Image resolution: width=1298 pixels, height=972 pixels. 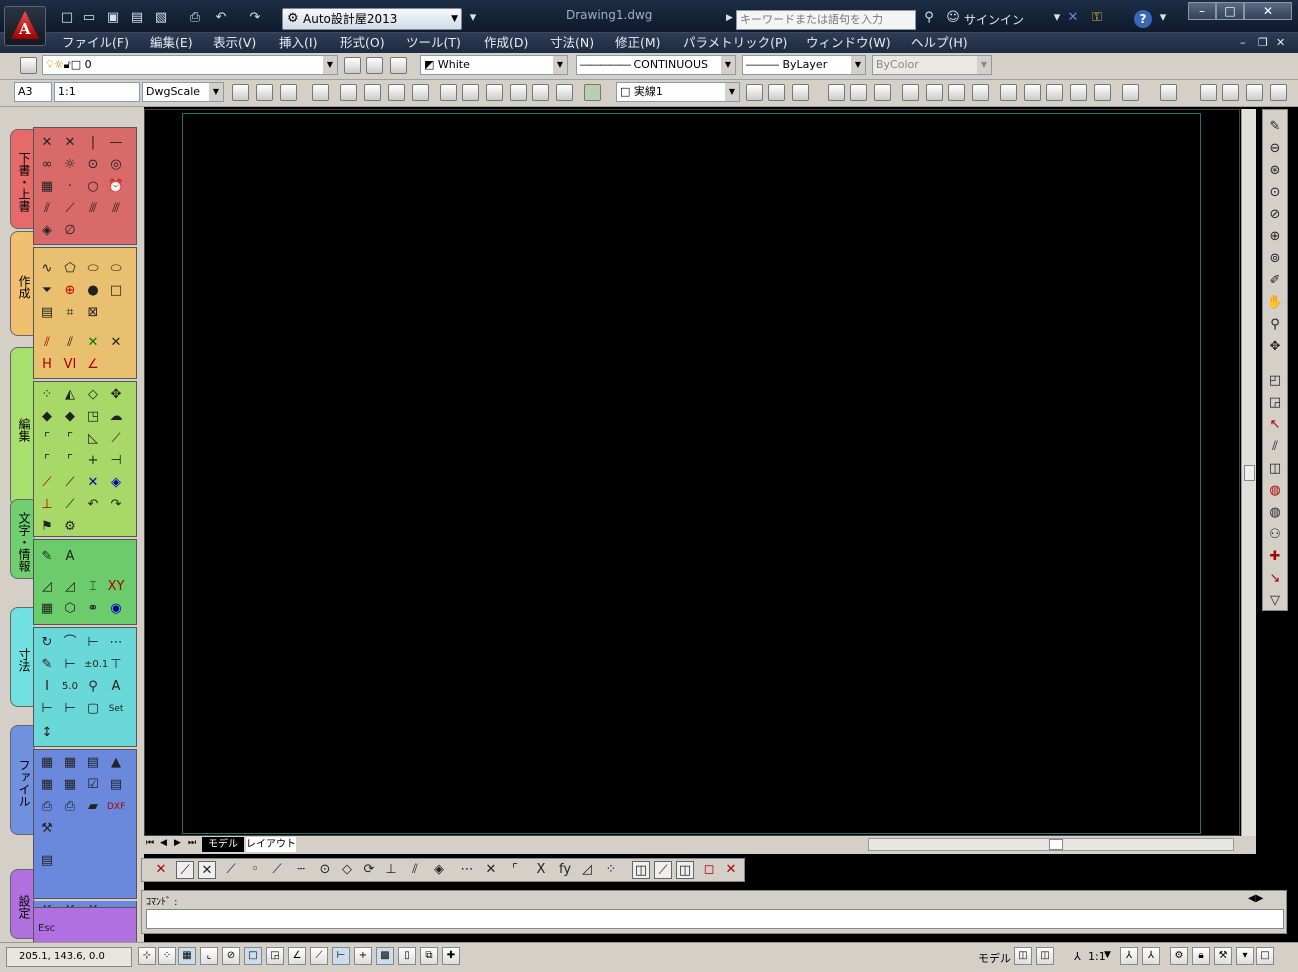 What do you see at coordinates (980, 92) in the screenshot?
I see `3d-dwf-icon` at bounding box center [980, 92].